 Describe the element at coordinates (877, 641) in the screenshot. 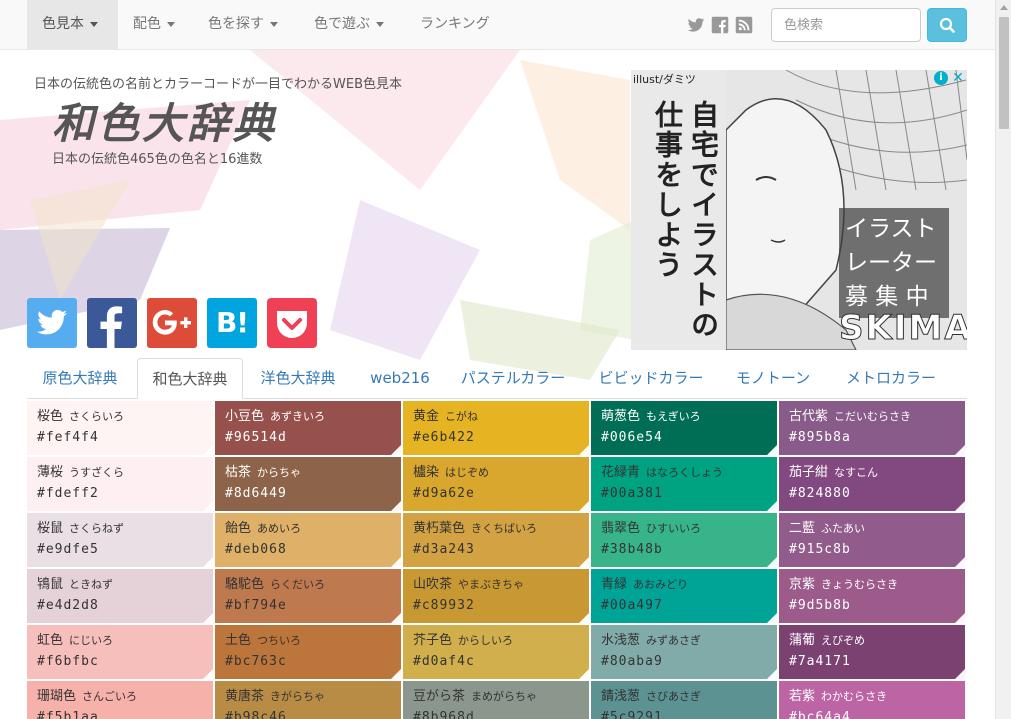

I see `color-name: 蒲葡 えびぞめ` at that location.